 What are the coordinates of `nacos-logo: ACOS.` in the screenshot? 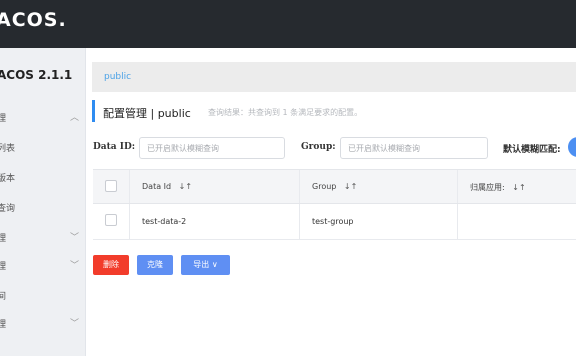 It's located at (33, 20).